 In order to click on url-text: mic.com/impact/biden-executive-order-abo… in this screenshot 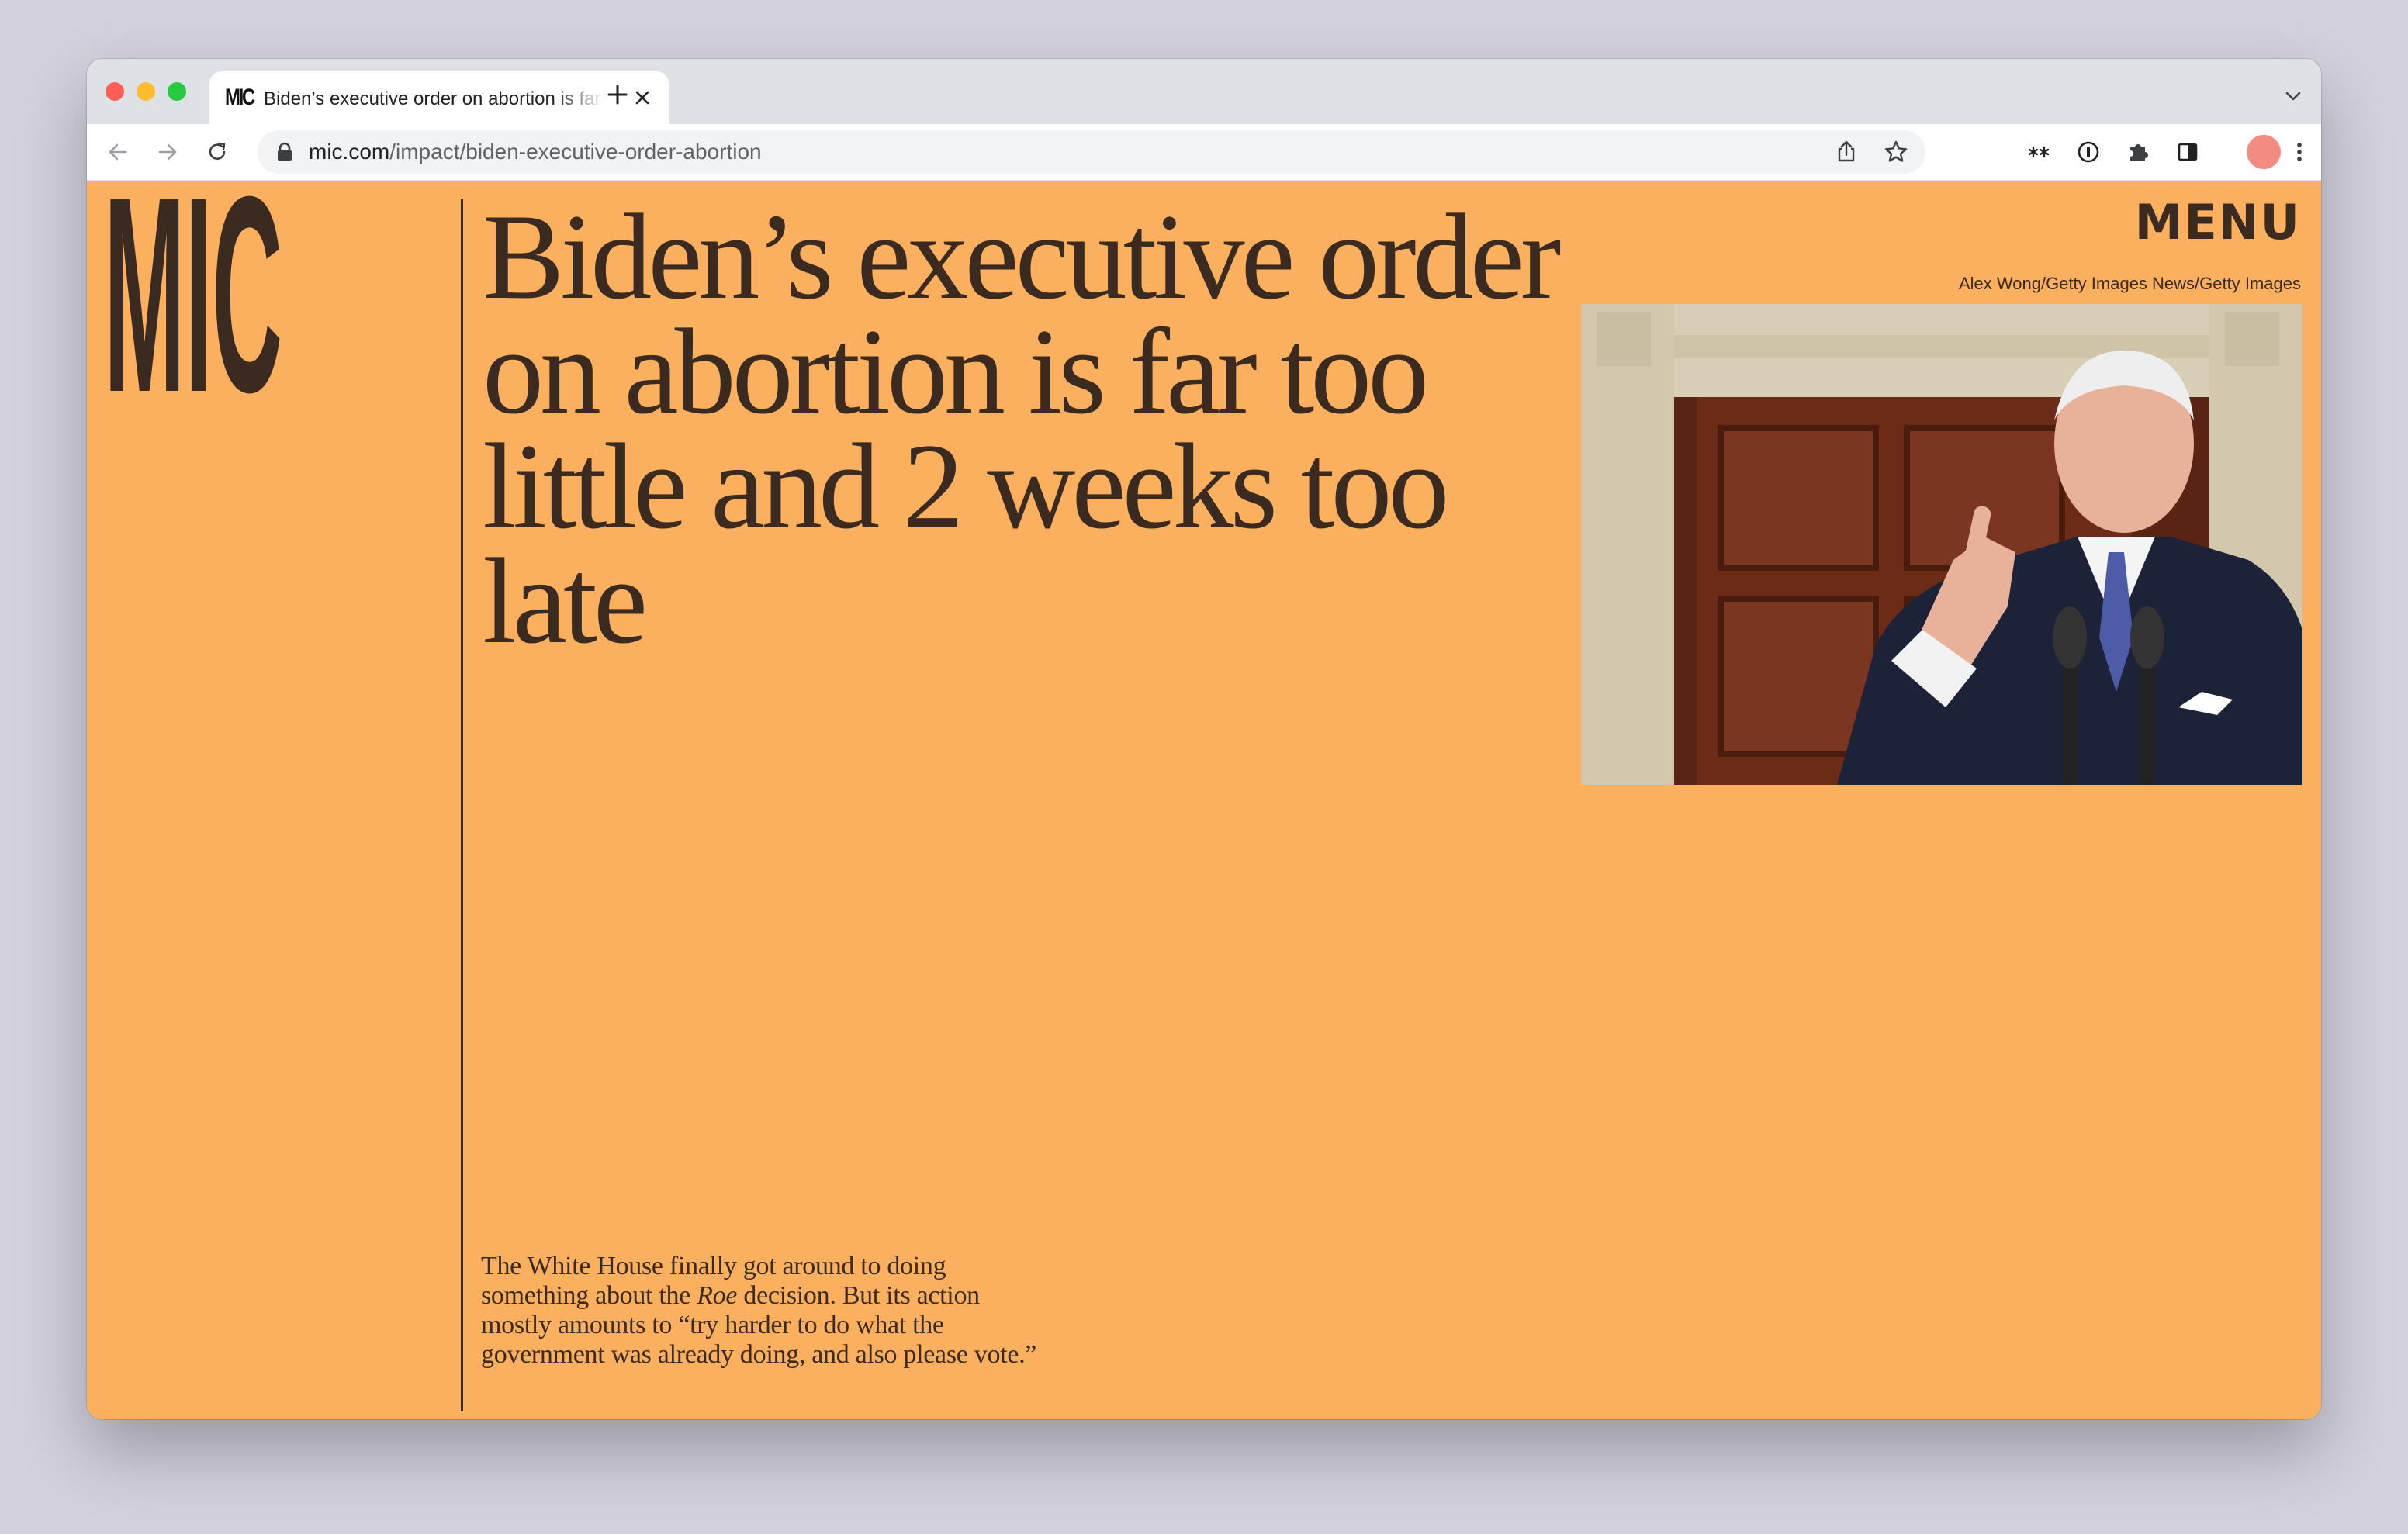, I will do `click(535, 152)`.